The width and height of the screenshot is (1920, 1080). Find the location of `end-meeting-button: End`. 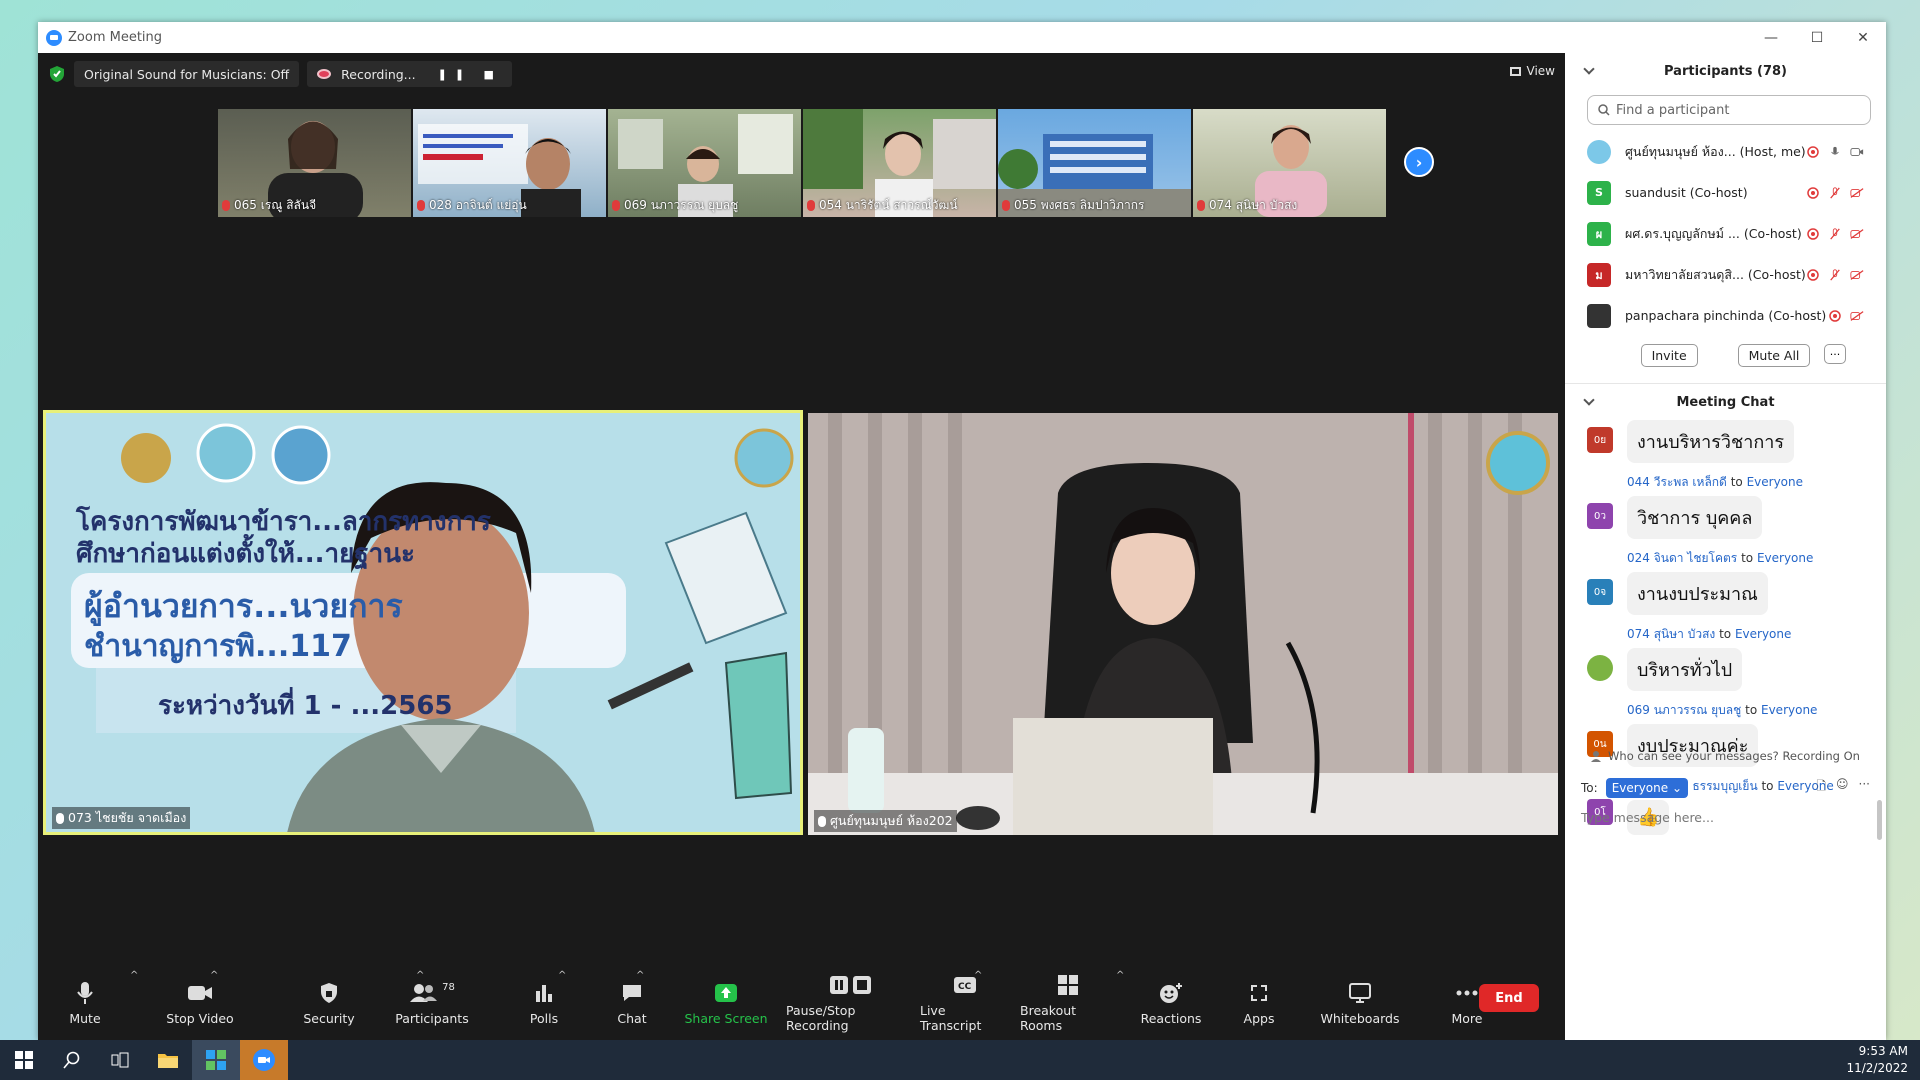

end-meeting-button: End is located at coordinates (1509, 998).